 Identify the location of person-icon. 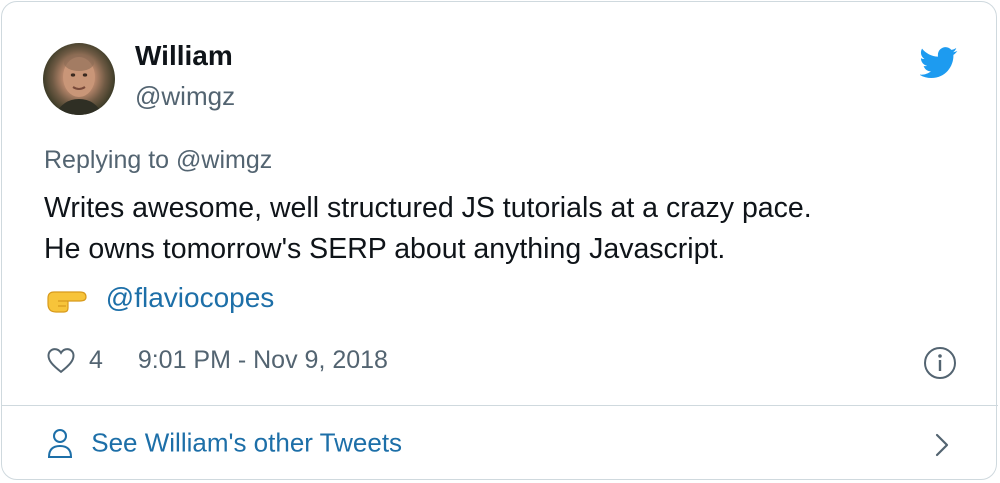
(60, 444).